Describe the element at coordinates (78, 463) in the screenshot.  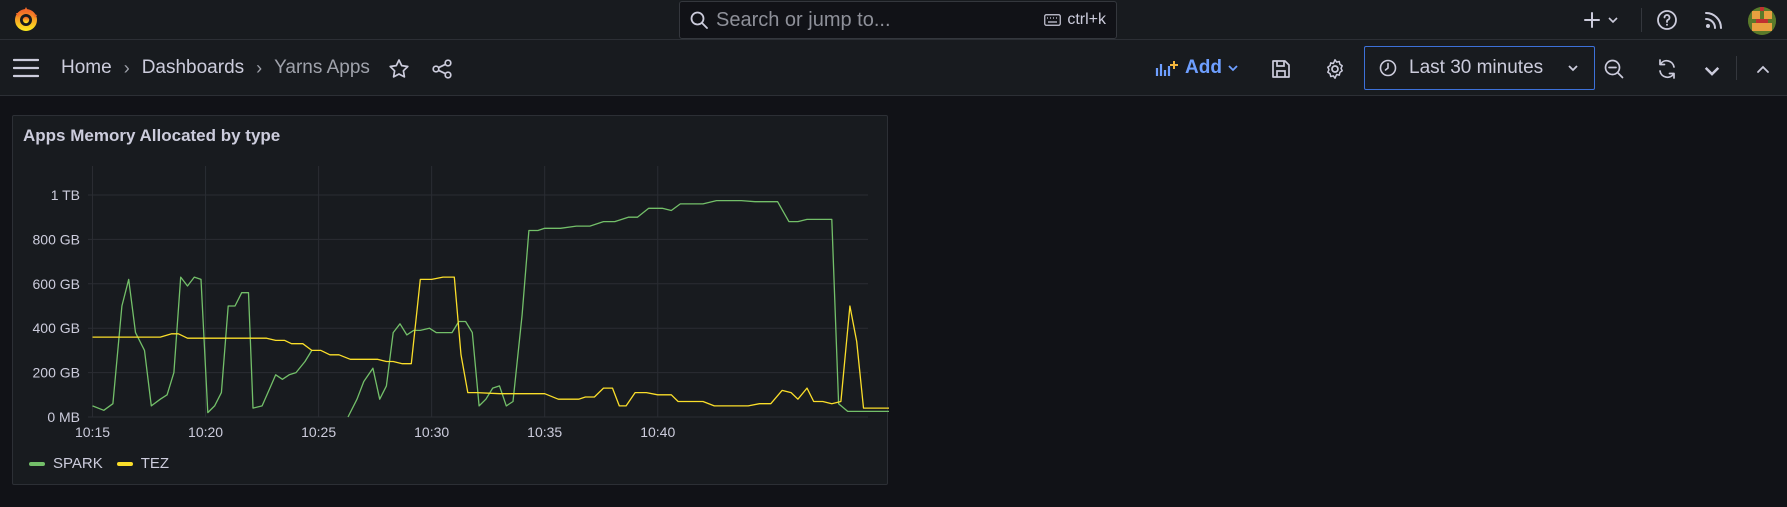
I see `legend-label: SPARK` at that location.